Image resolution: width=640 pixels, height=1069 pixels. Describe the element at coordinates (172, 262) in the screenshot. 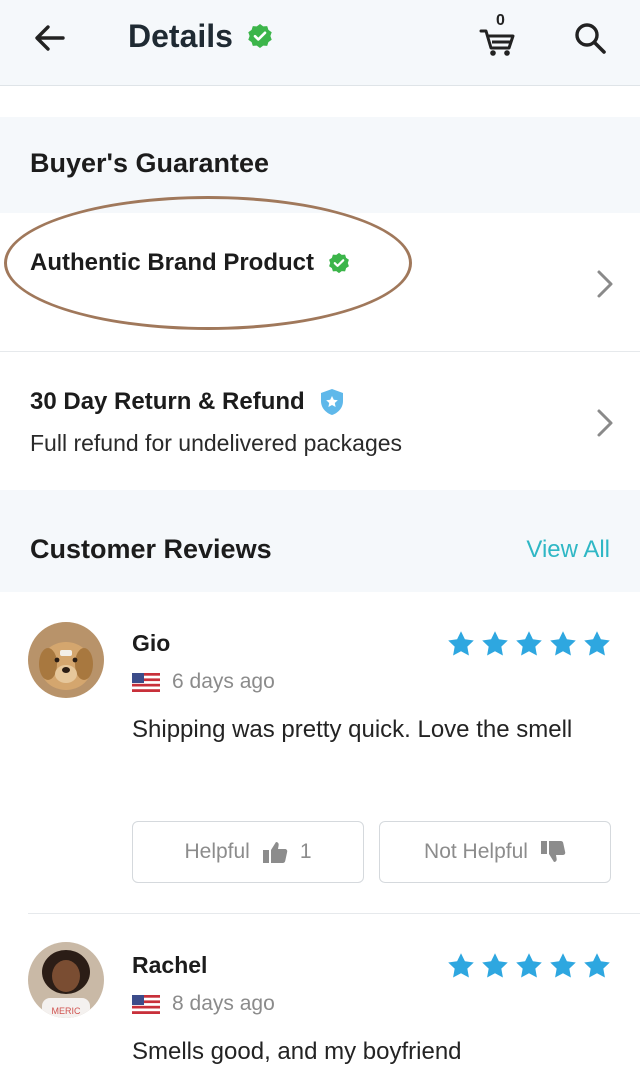

I see `guarantee-item-title: Authentic Brand Product` at that location.